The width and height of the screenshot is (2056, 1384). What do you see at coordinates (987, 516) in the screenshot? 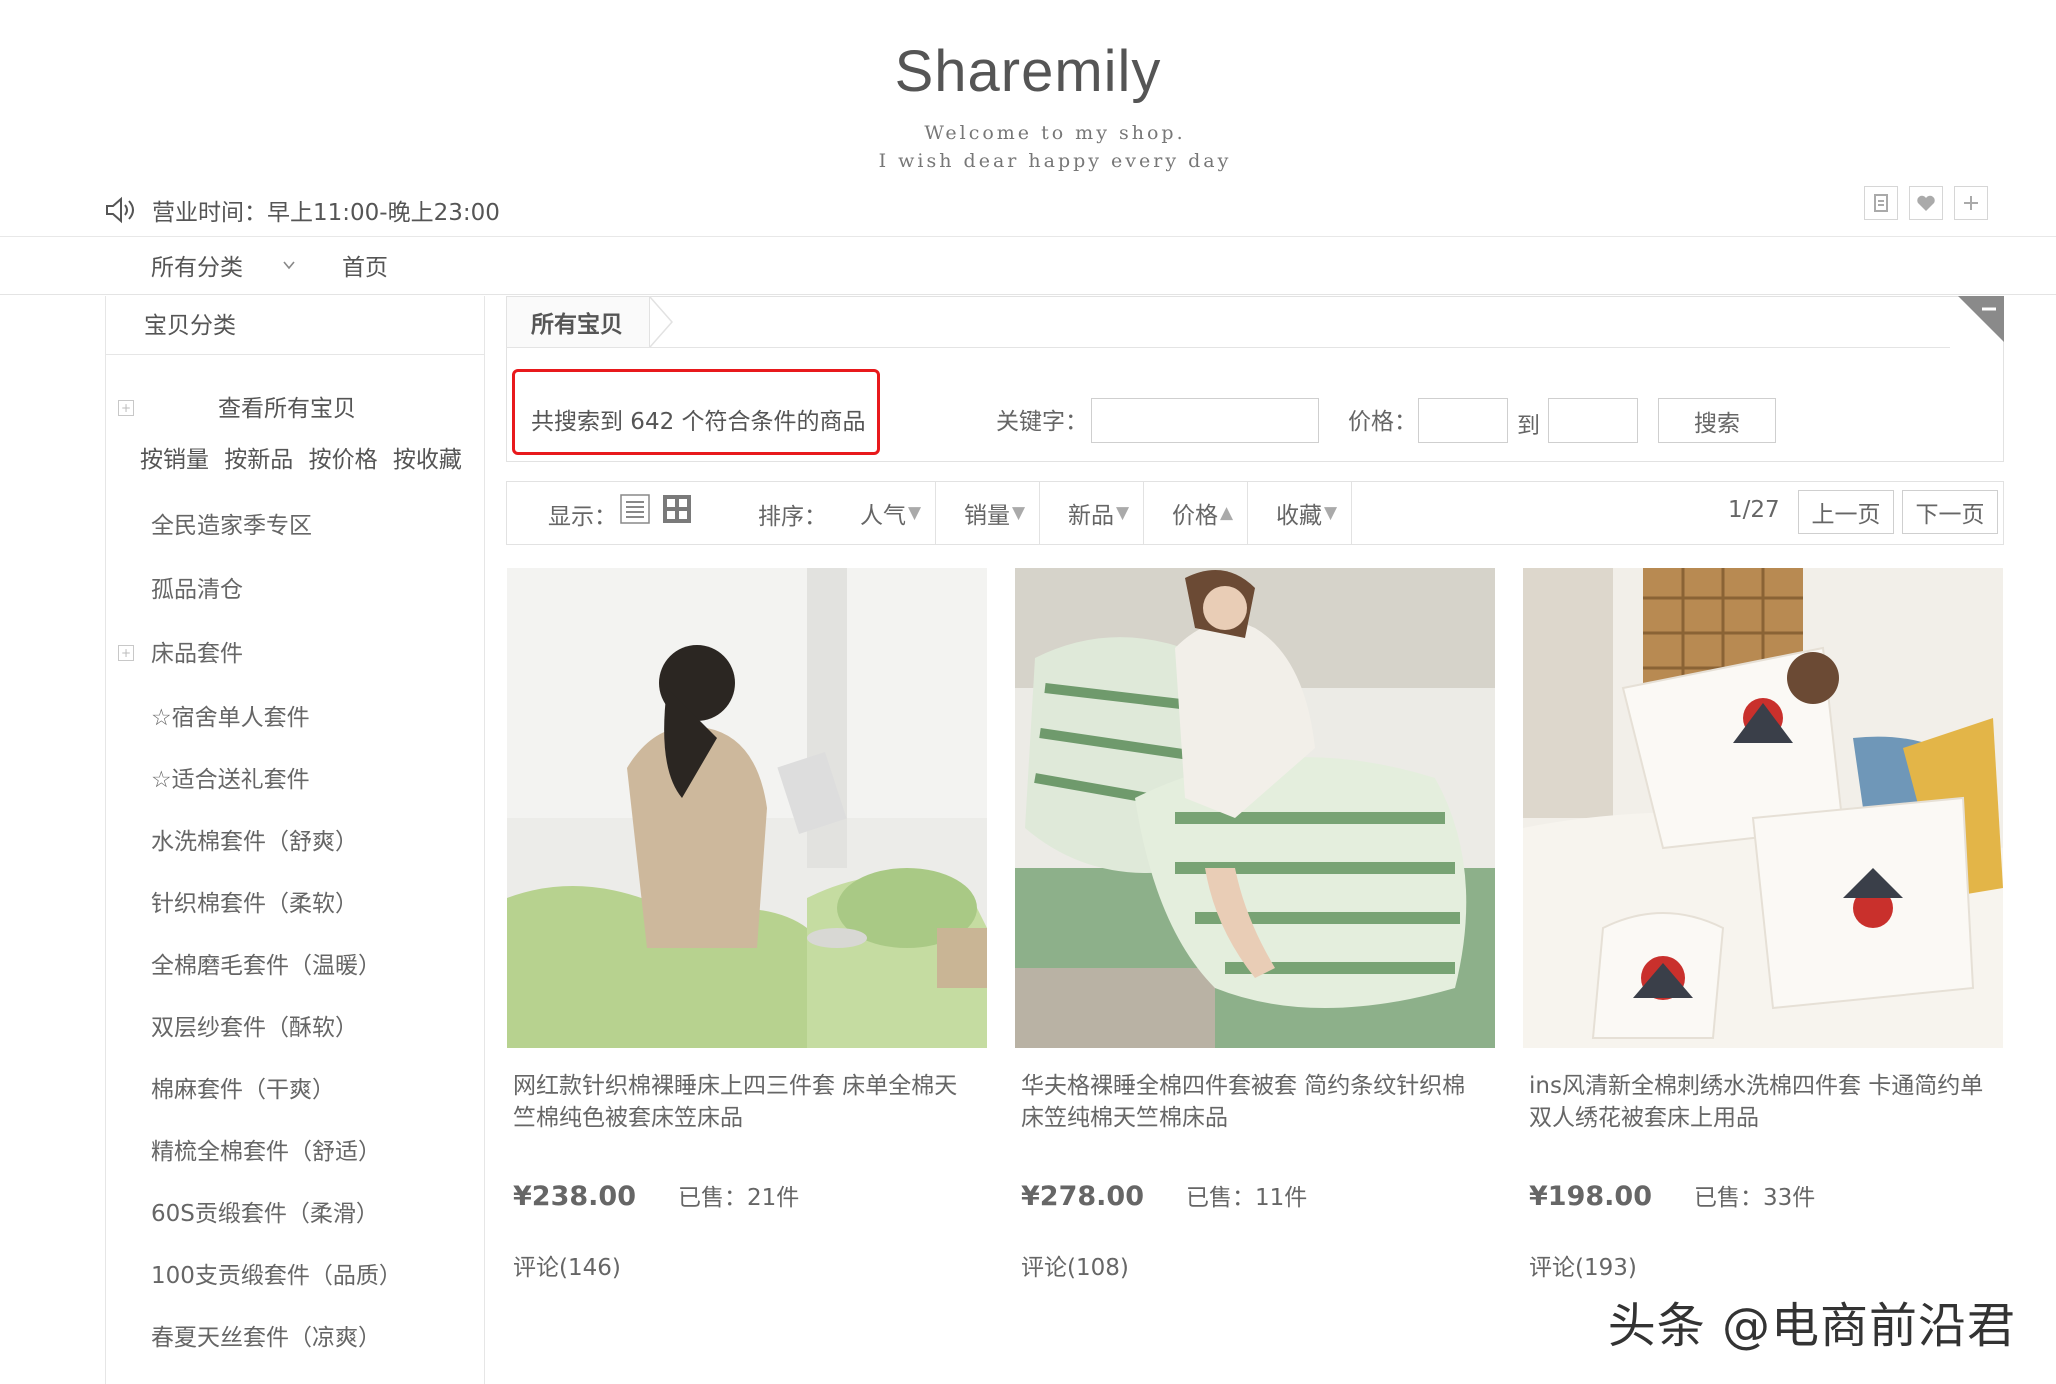
I see `sort-option-label: 销量` at bounding box center [987, 516].